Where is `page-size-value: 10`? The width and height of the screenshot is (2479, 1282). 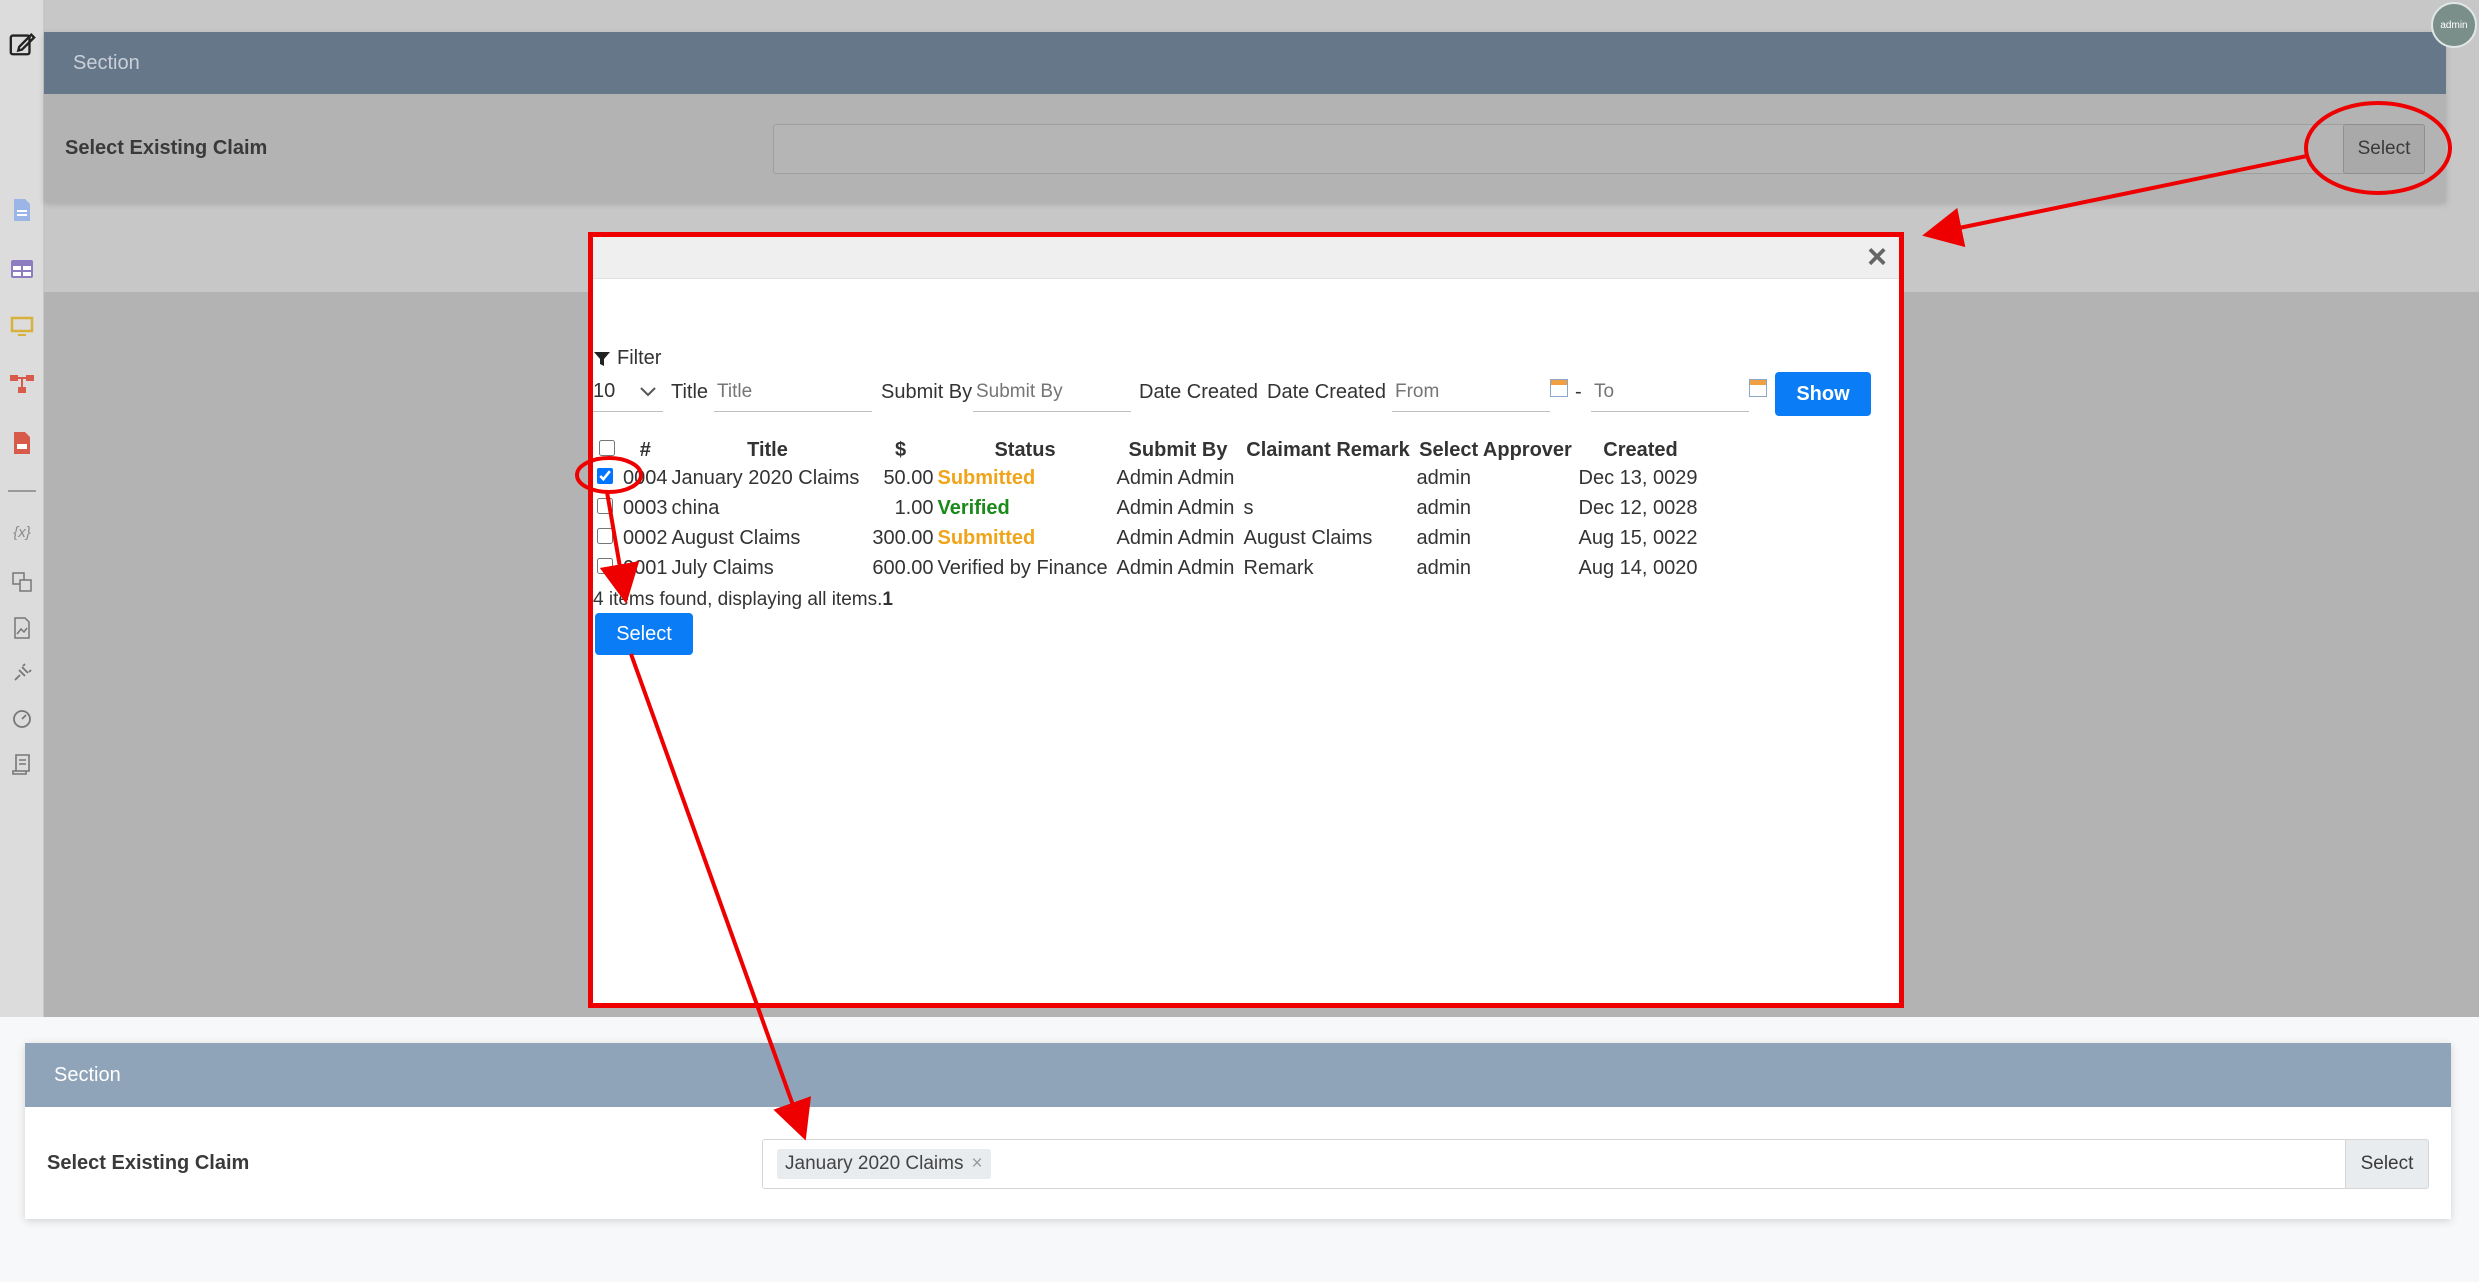 page-size-value: 10 is located at coordinates (604, 391).